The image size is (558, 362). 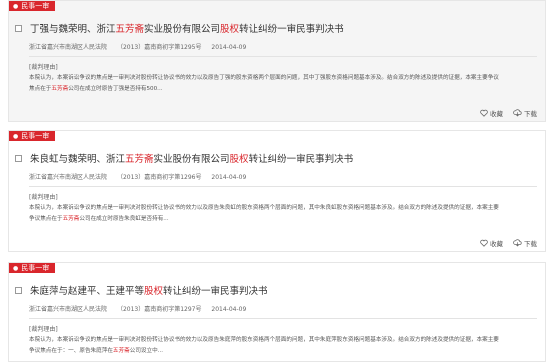 I want to click on case-number: （2013）嘉南商初字第1296号, so click(x=159, y=177).